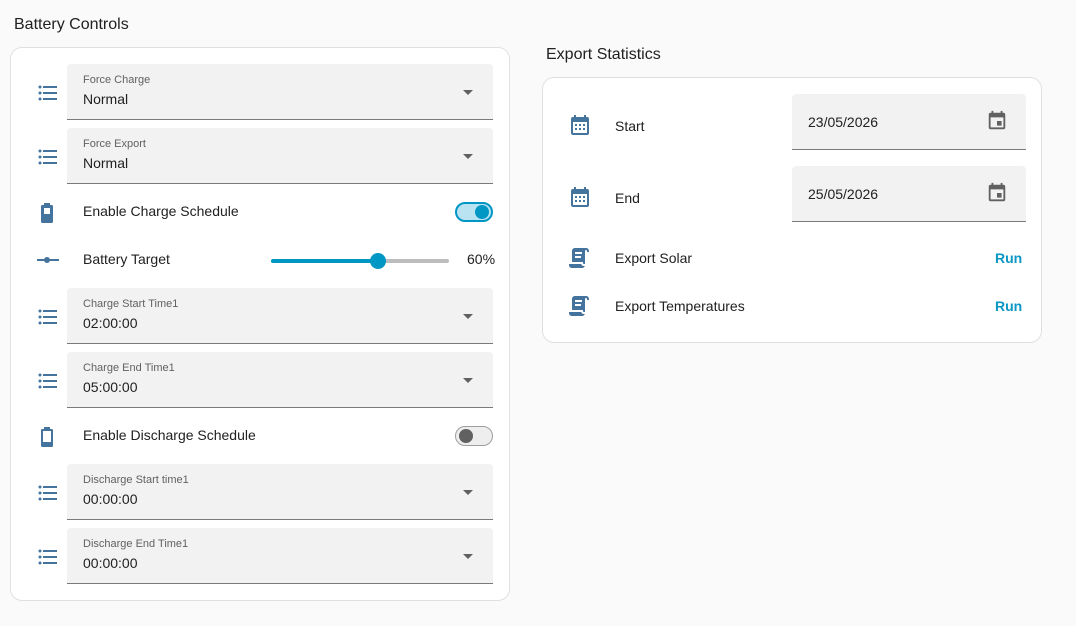  What do you see at coordinates (106, 99) in the screenshot?
I see `force-charge-value: Normal` at bounding box center [106, 99].